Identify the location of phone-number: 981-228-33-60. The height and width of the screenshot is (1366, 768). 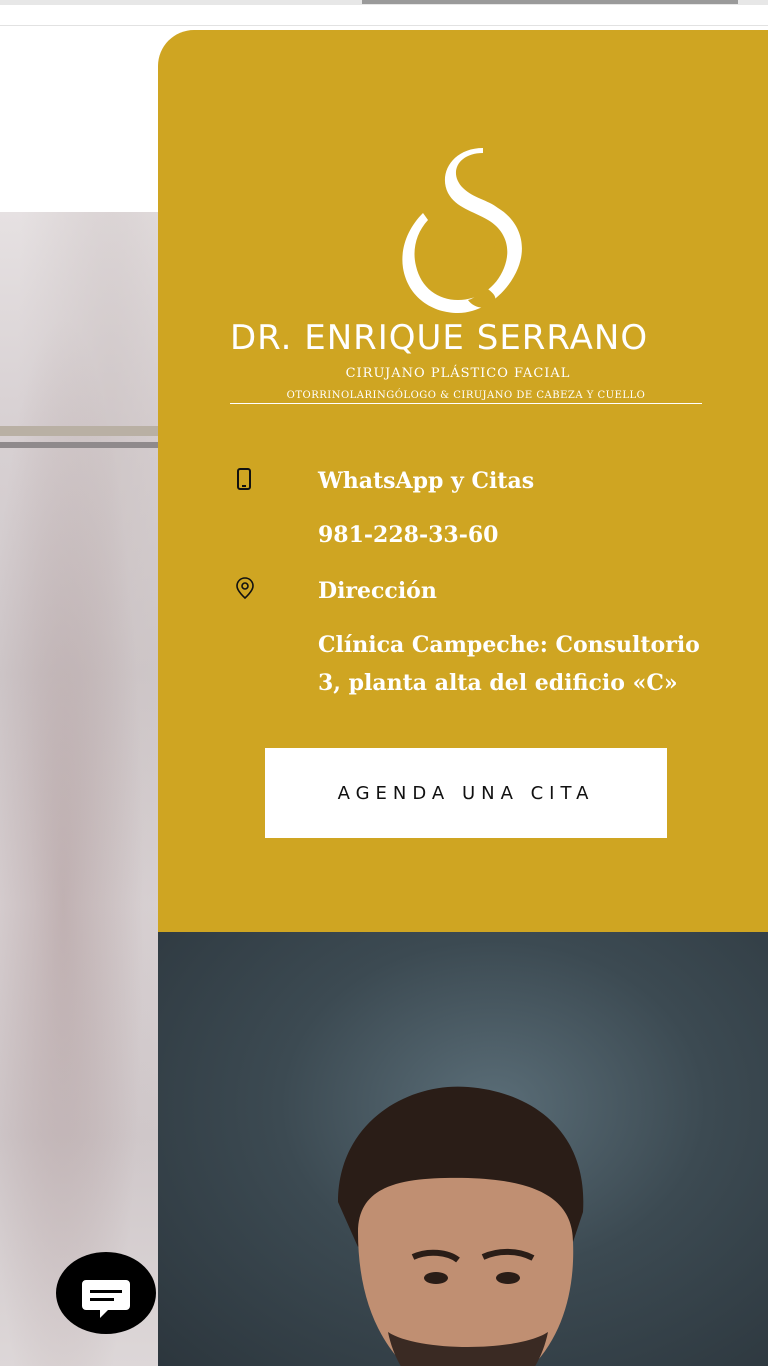
(408, 535).